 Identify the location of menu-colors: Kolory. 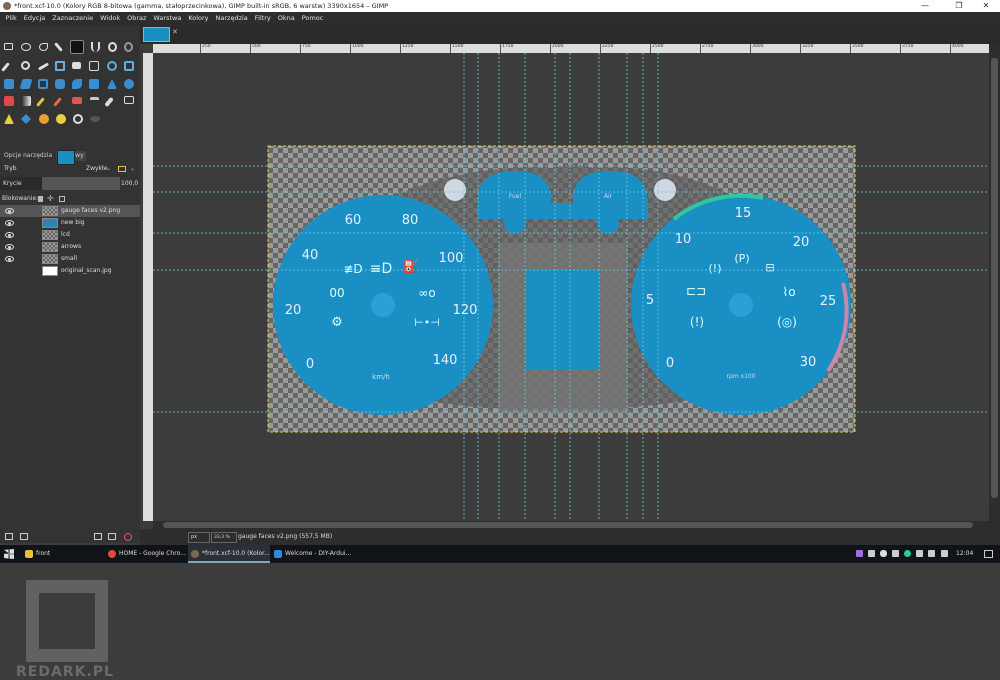
(198, 18).